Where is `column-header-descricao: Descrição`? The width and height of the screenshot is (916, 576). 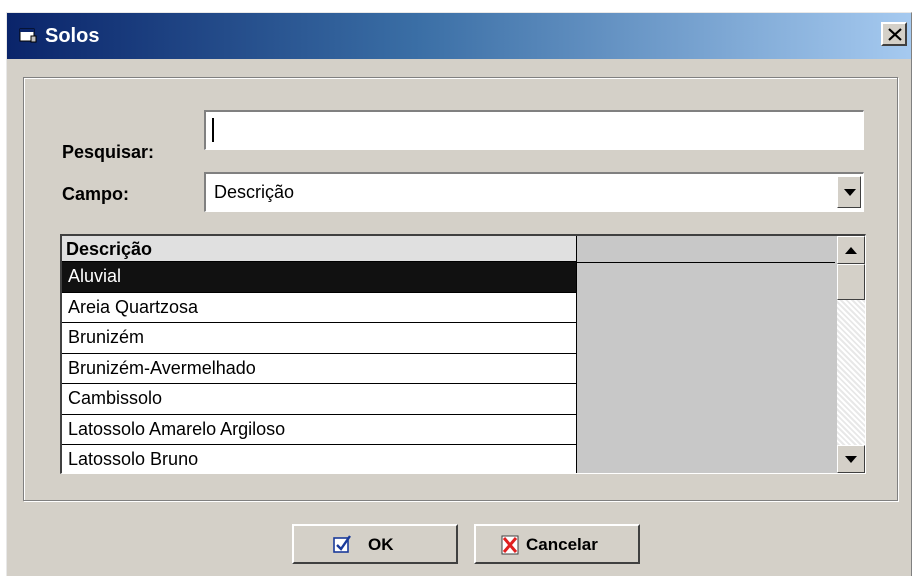 column-header-descricao: Descrição is located at coordinates (319, 249).